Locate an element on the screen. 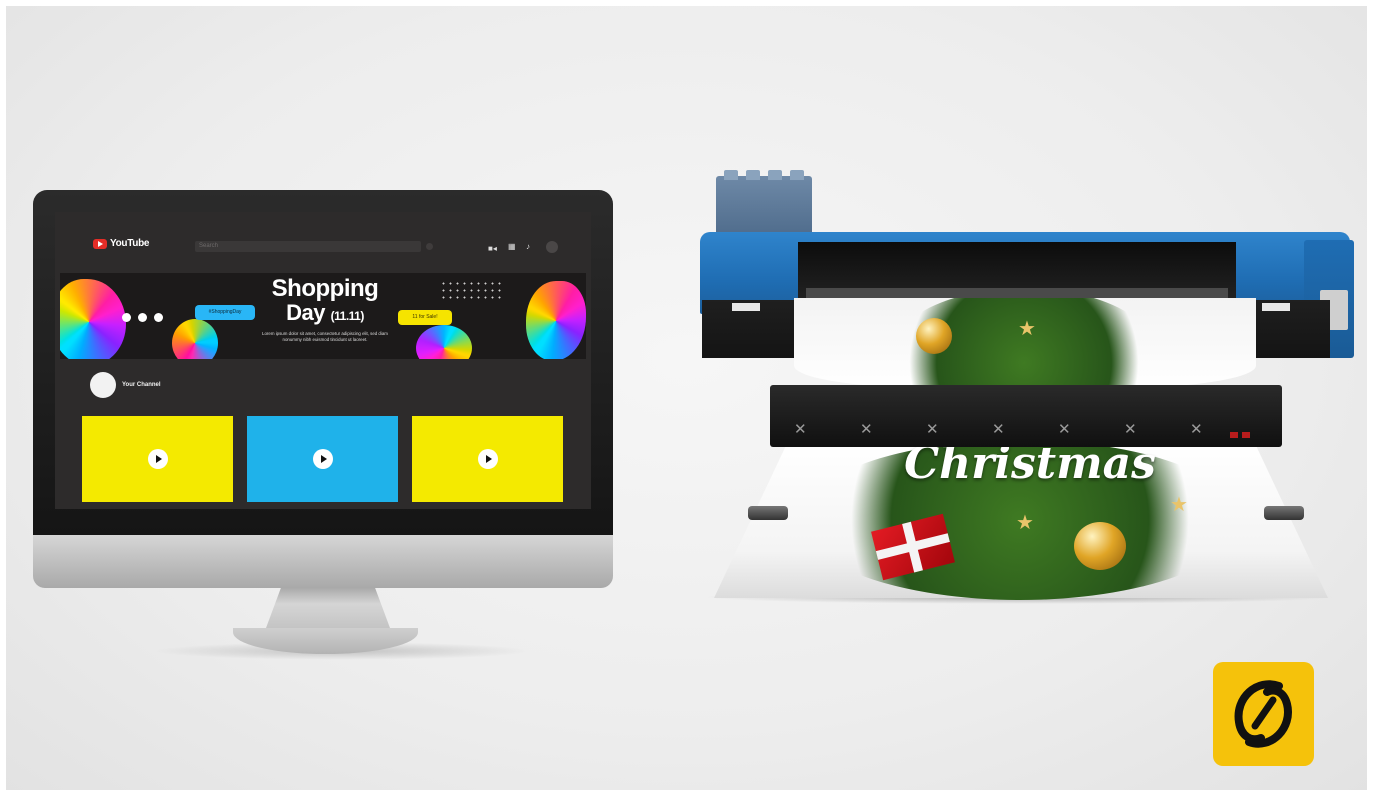 This screenshot has height=796, width=1373. banner-bubble-yellow: 11 for Sale! is located at coordinates (425, 317).